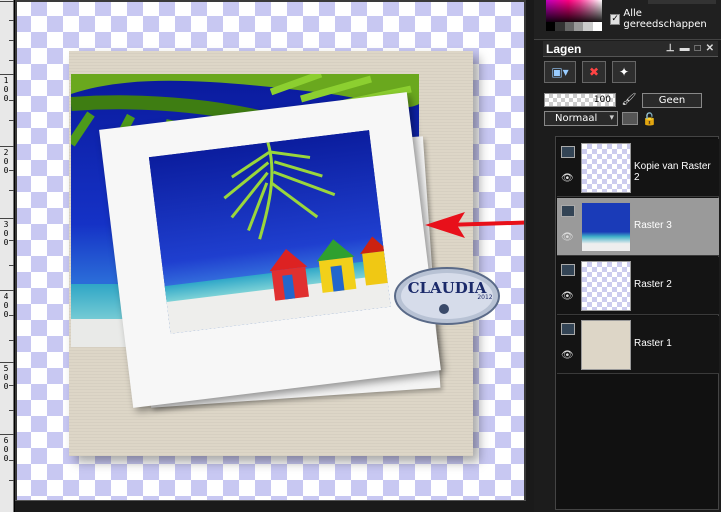 The height and width of the screenshot is (512, 721). I want to click on layer-name: Raster 2, so click(653, 284).